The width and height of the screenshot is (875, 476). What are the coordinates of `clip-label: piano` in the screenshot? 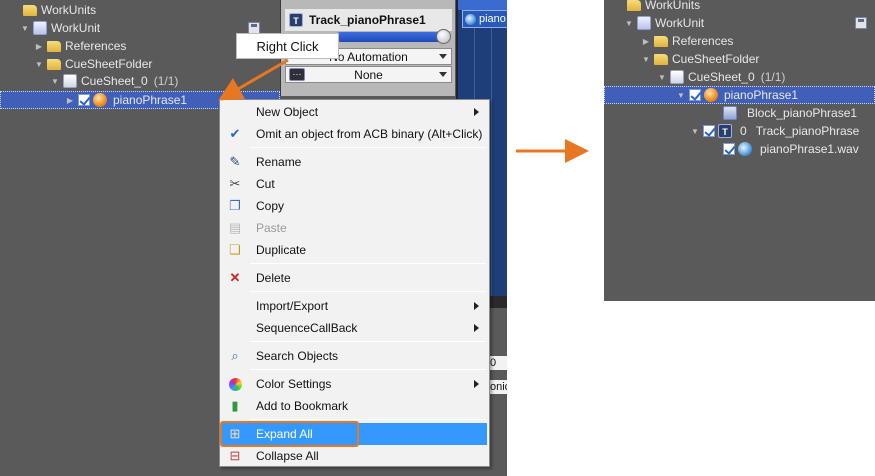 It's located at (492, 19).